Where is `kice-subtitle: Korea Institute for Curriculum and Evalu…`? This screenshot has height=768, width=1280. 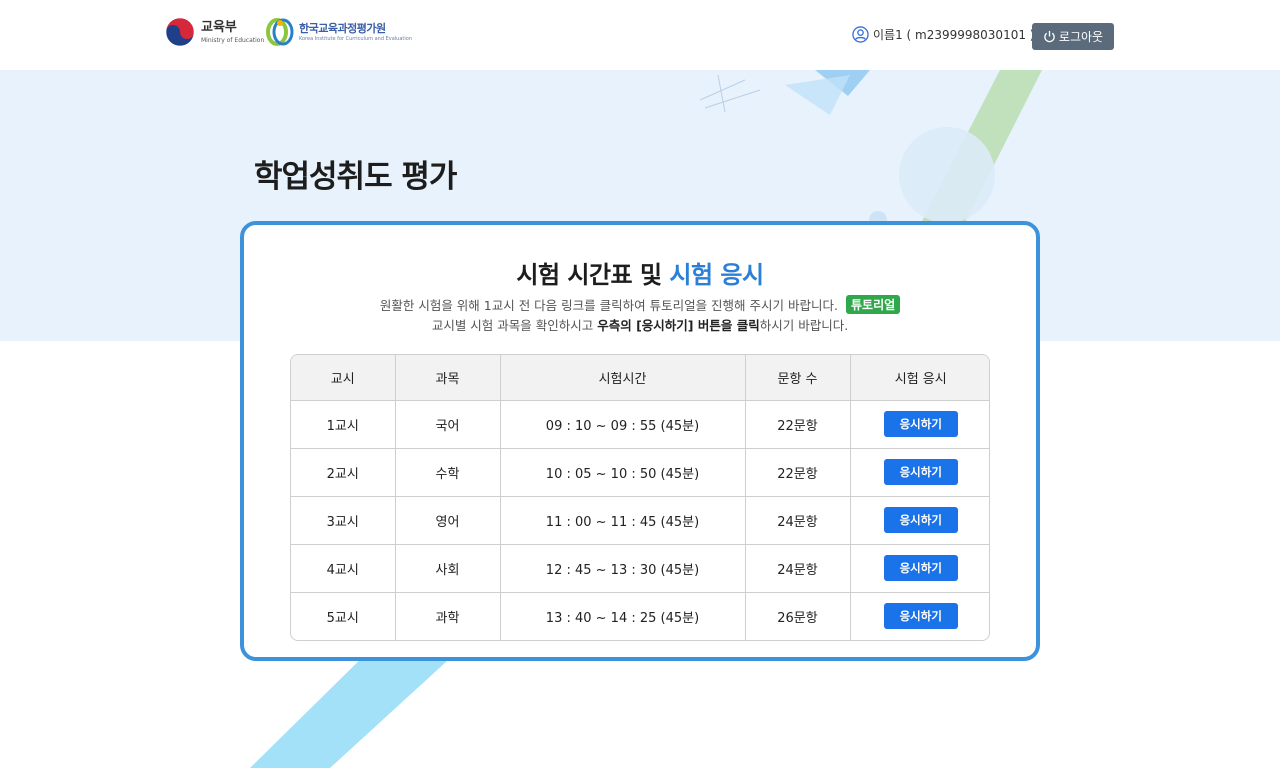 kice-subtitle: Korea Institute for Curriculum and Evalu… is located at coordinates (355, 38).